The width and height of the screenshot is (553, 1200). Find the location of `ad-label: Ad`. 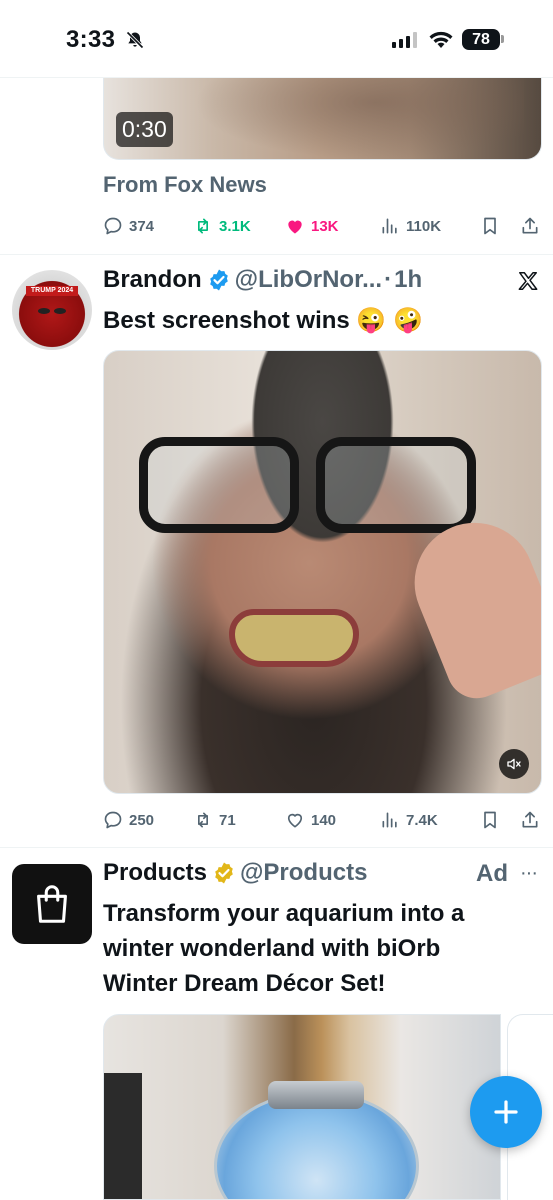

ad-label: Ad is located at coordinates (492, 873).